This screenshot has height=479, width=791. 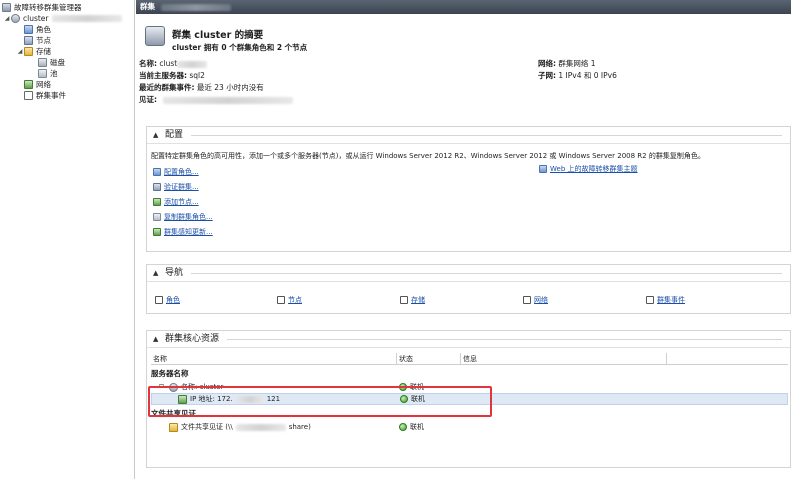 I want to click on web-topics-link: Web 上的故障转移群集主题, so click(x=588, y=169).